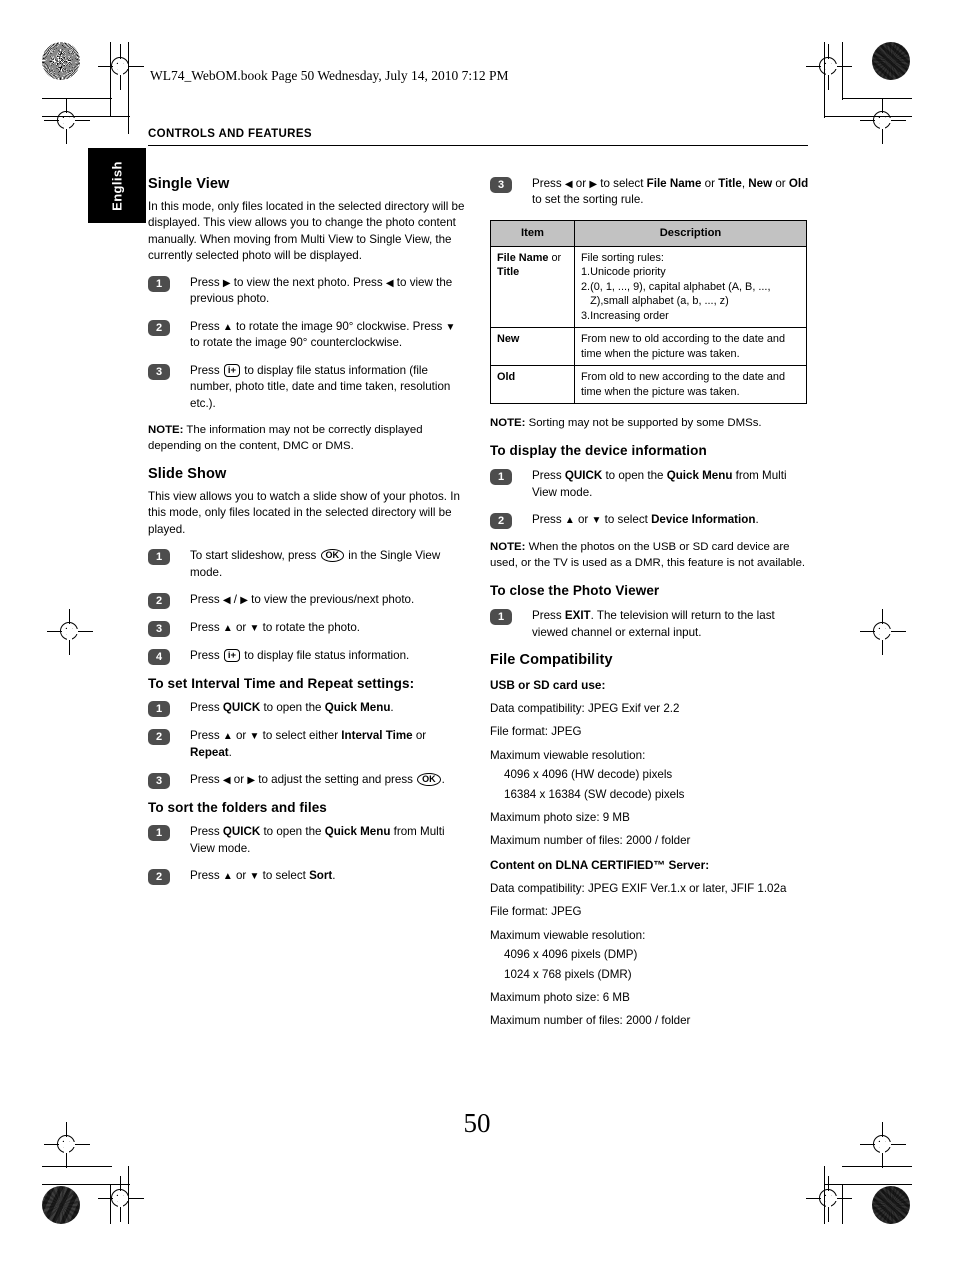 The image size is (954, 1267). What do you see at coordinates (292, 708) in the screenshot?
I see `step-text: Press QUICK to open the Quick Menu.` at bounding box center [292, 708].